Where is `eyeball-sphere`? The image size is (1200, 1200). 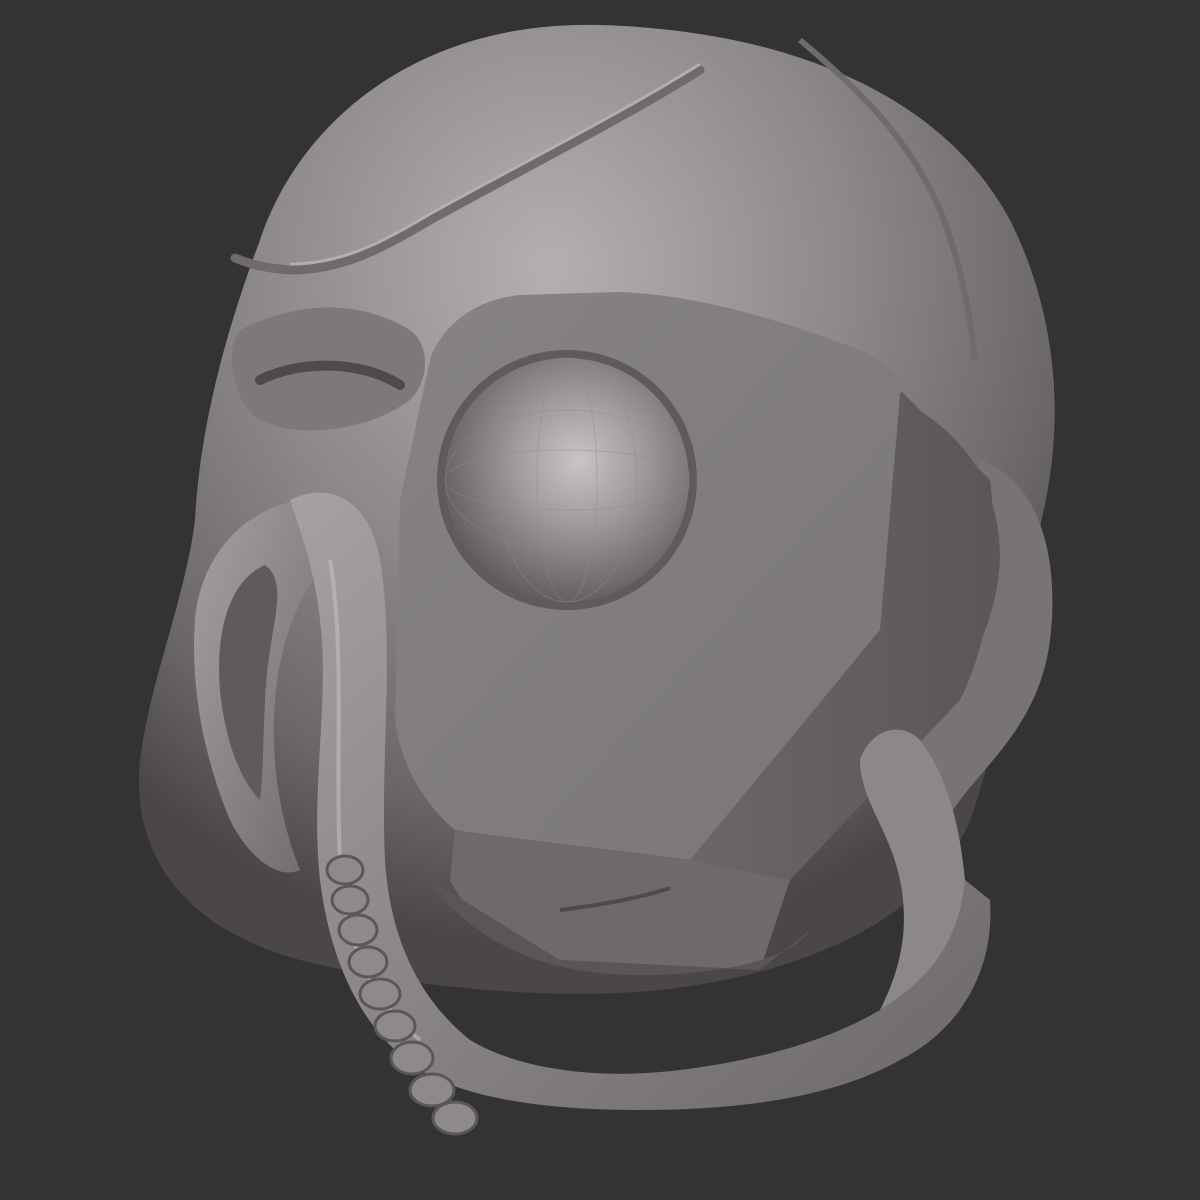
eyeball-sphere is located at coordinates (567, 480).